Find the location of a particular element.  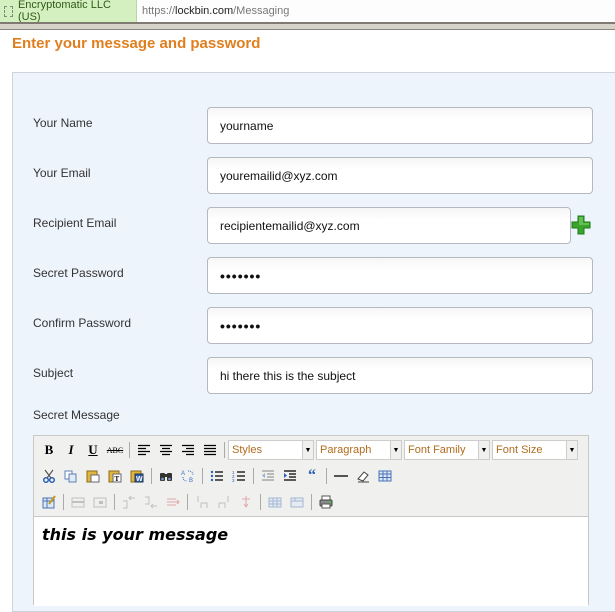

numbered-list-button: 123 is located at coordinates (239, 476).